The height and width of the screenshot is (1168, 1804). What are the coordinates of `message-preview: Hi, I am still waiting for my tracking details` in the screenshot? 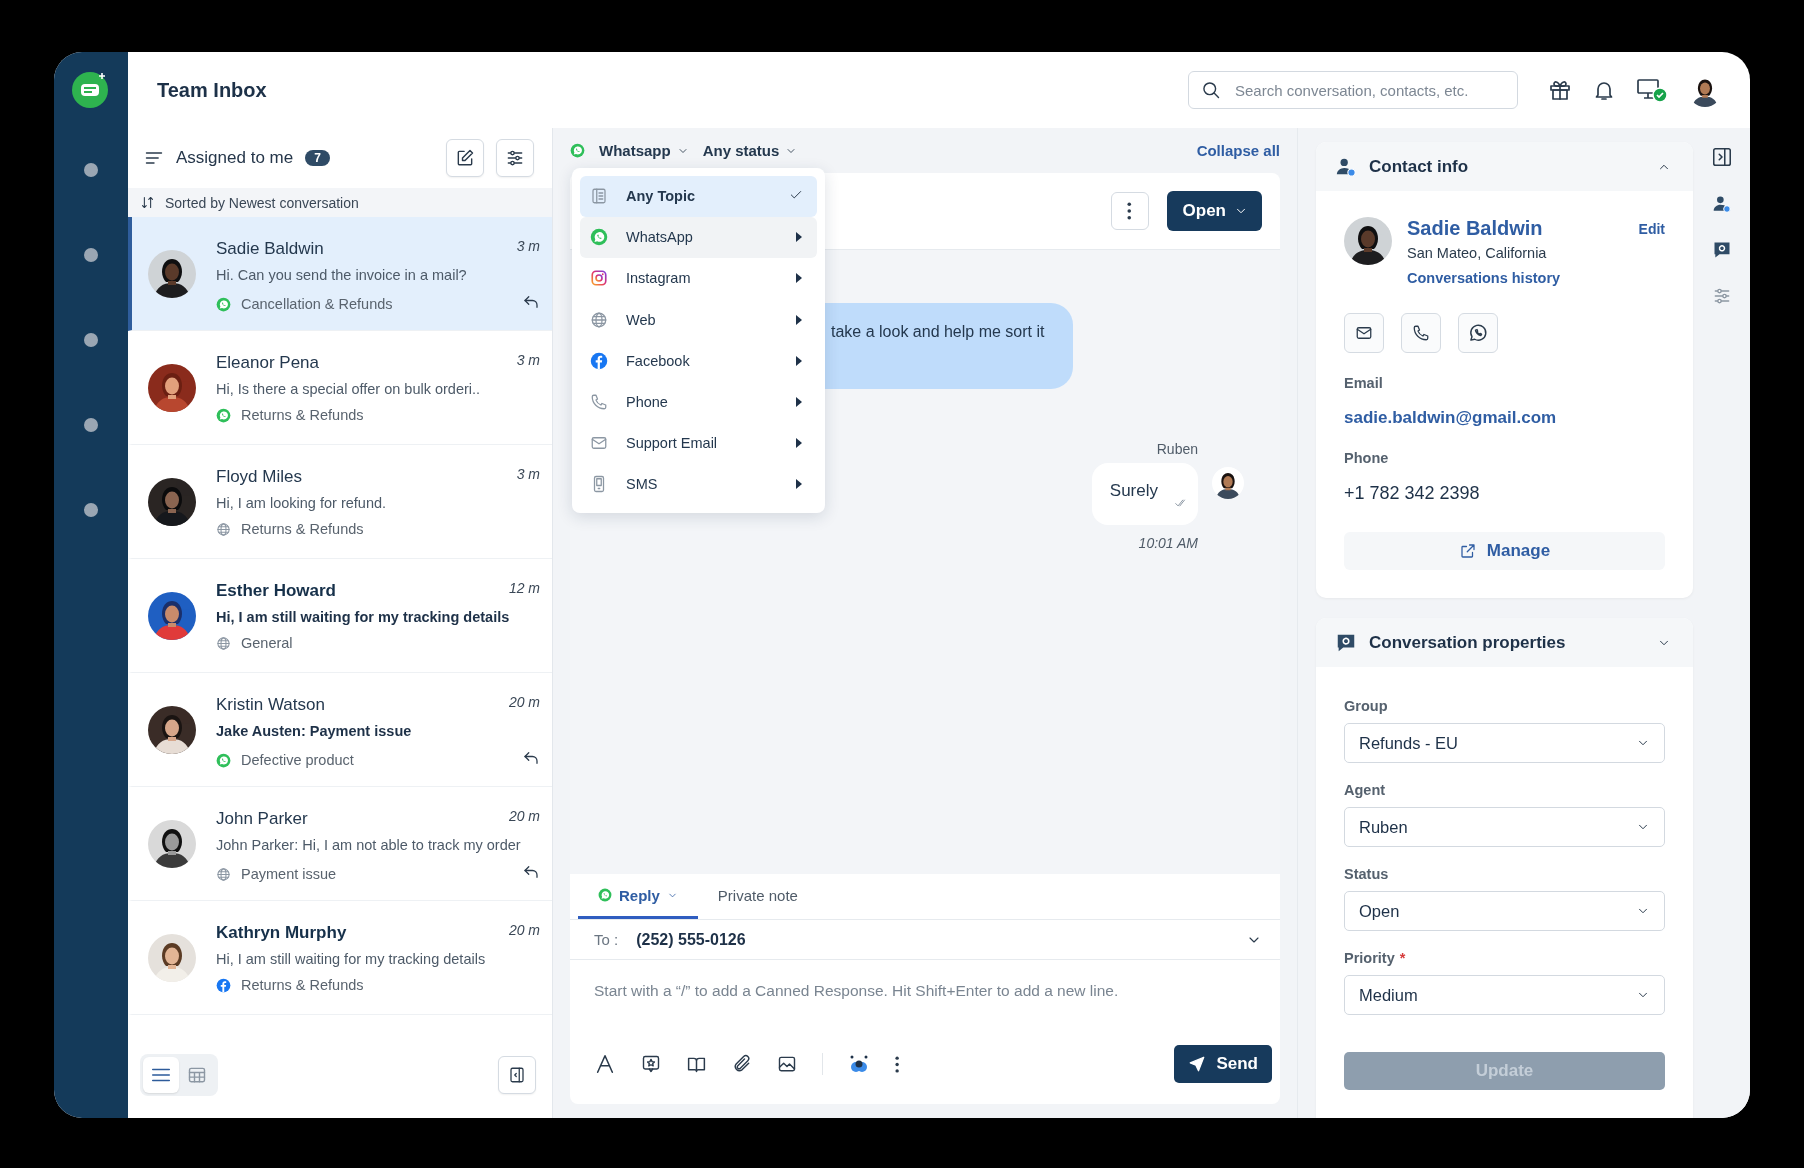 It's located at (351, 959).